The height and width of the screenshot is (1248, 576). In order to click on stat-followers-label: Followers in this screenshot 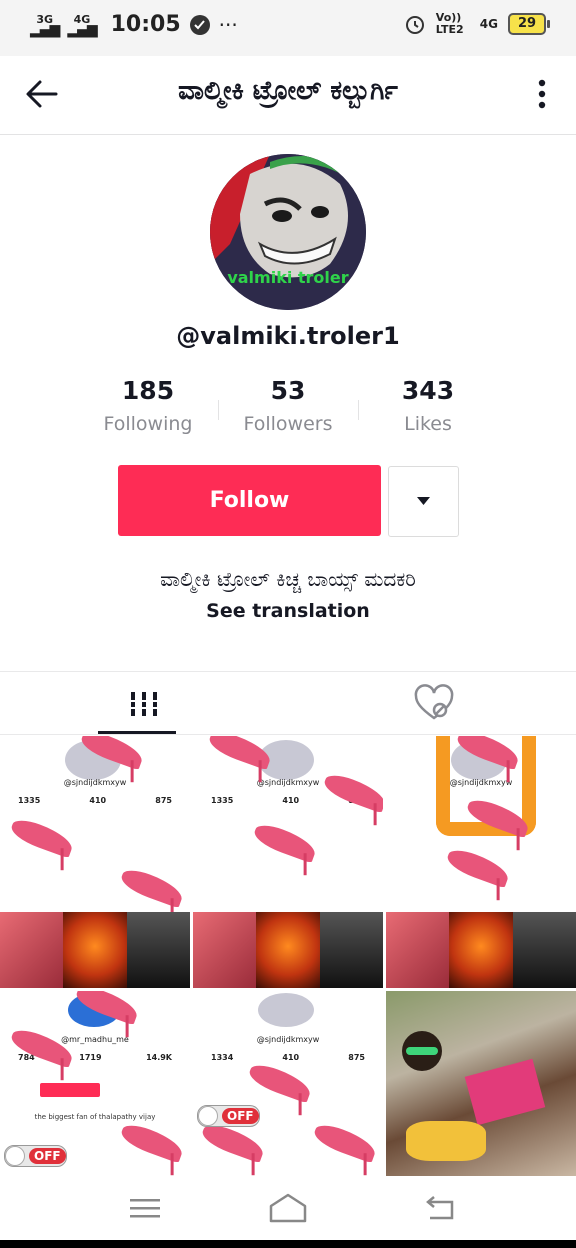, I will do `click(288, 424)`.